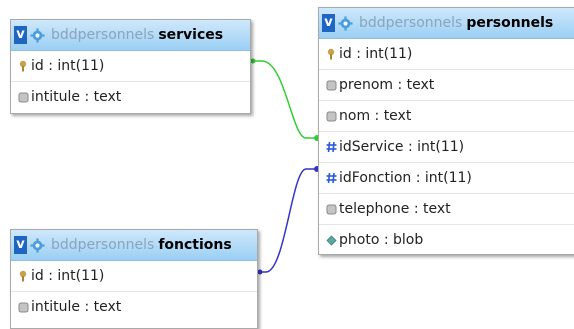  Describe the element at coordinates (405, 178) in the screenshot. I see `column-label: idFonction : int(11)` at that location.